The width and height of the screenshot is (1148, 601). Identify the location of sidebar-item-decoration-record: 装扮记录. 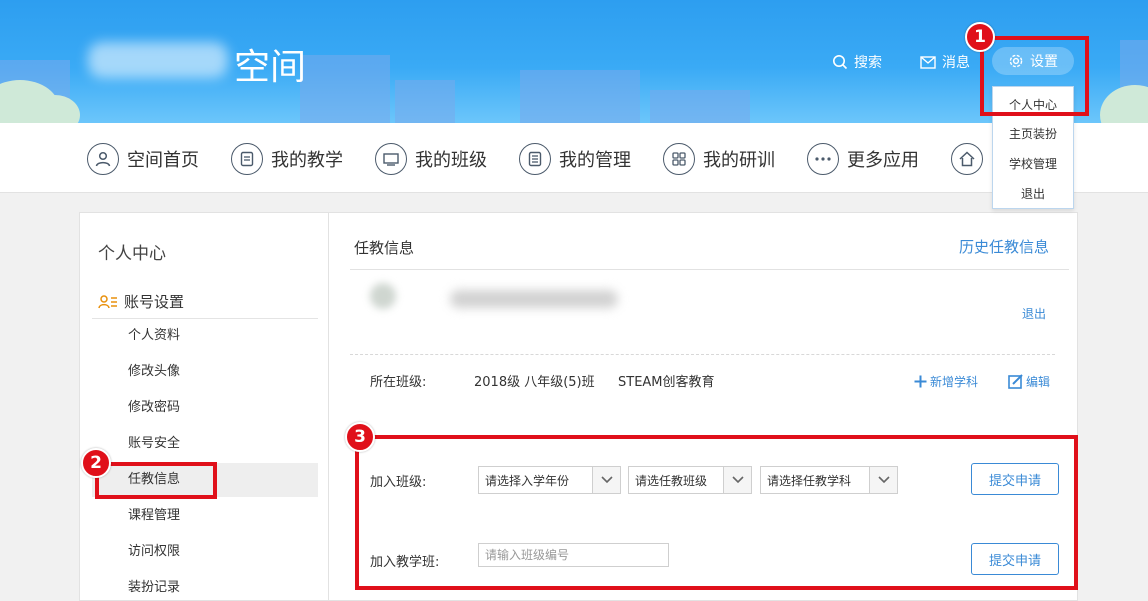
(205, 586).